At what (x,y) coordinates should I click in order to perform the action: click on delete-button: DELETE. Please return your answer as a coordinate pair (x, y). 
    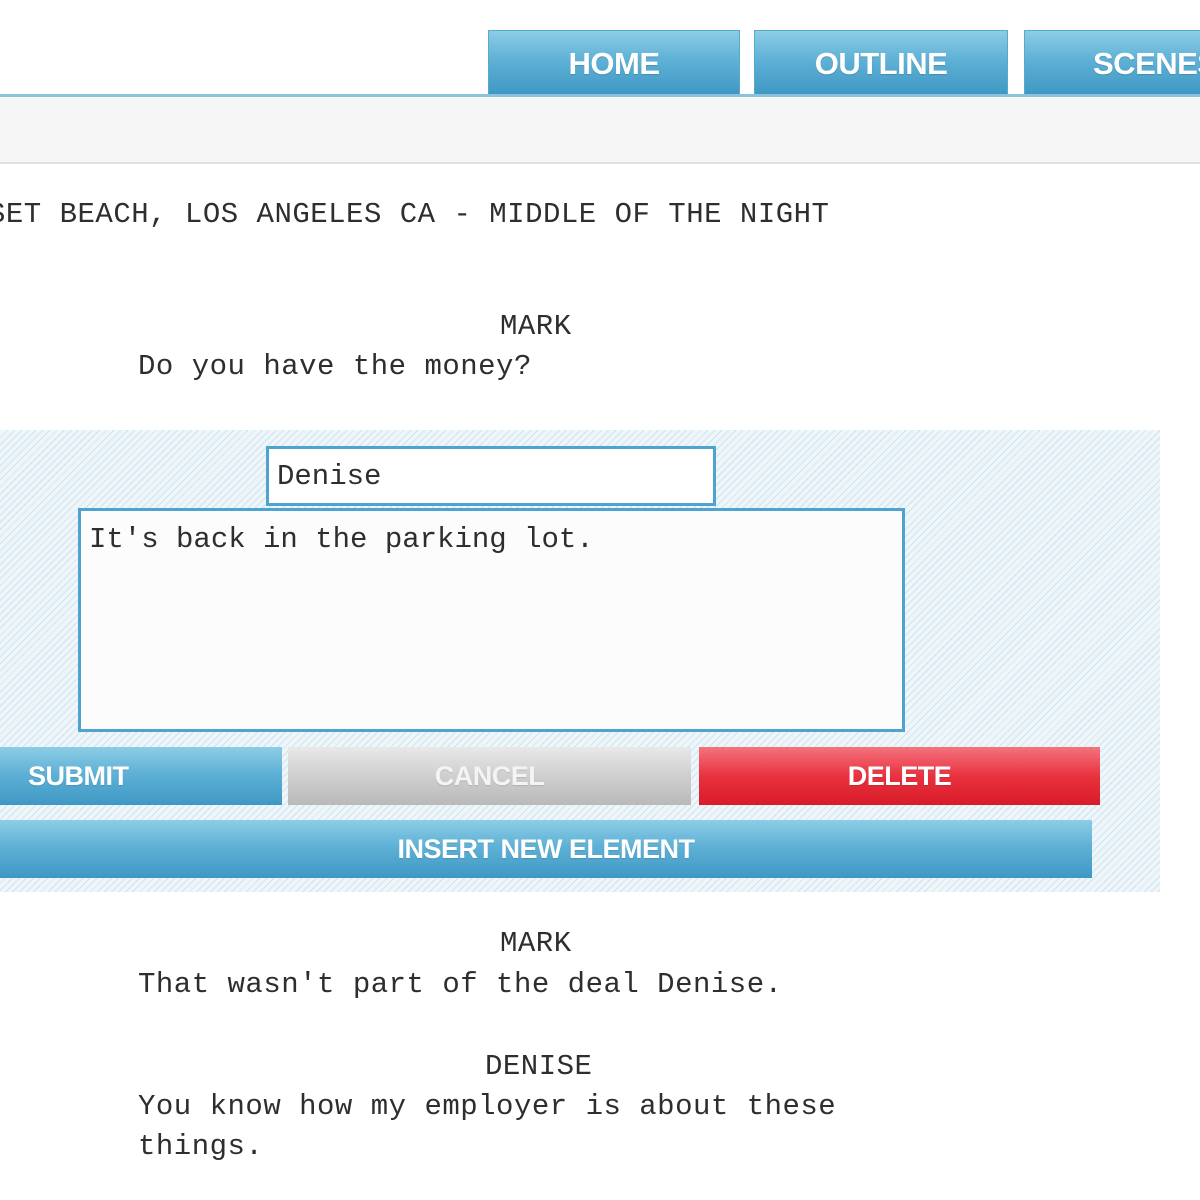
    Looking at the image, I should click on (899, 776).